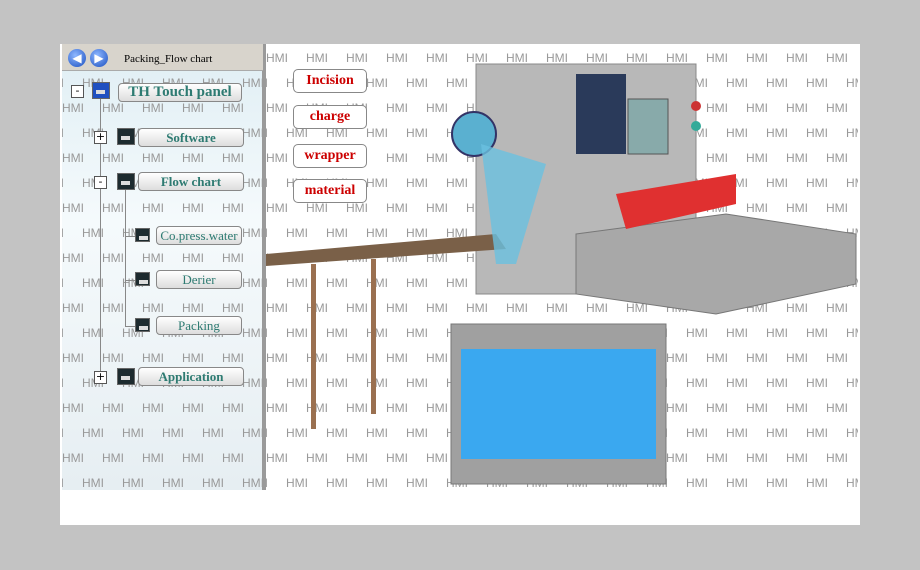 This screenshot has height=570, width=920. I want to click on tree-node-co-press-water: Co.press.water, so click(199, 235).